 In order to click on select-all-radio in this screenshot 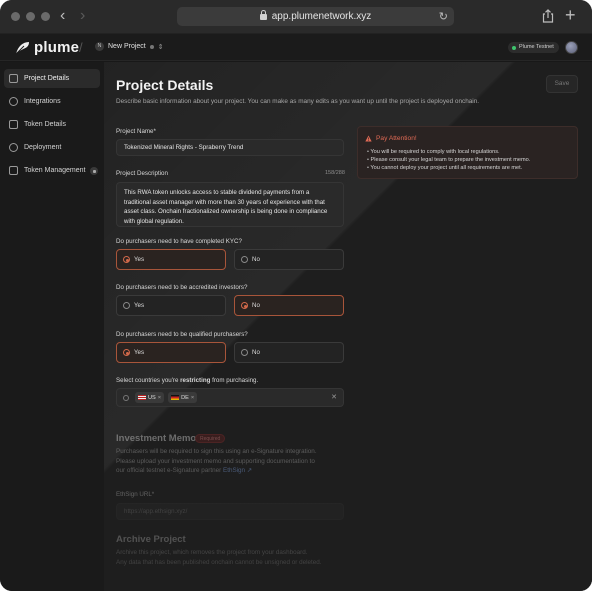, I will do `click(126, 397)`.